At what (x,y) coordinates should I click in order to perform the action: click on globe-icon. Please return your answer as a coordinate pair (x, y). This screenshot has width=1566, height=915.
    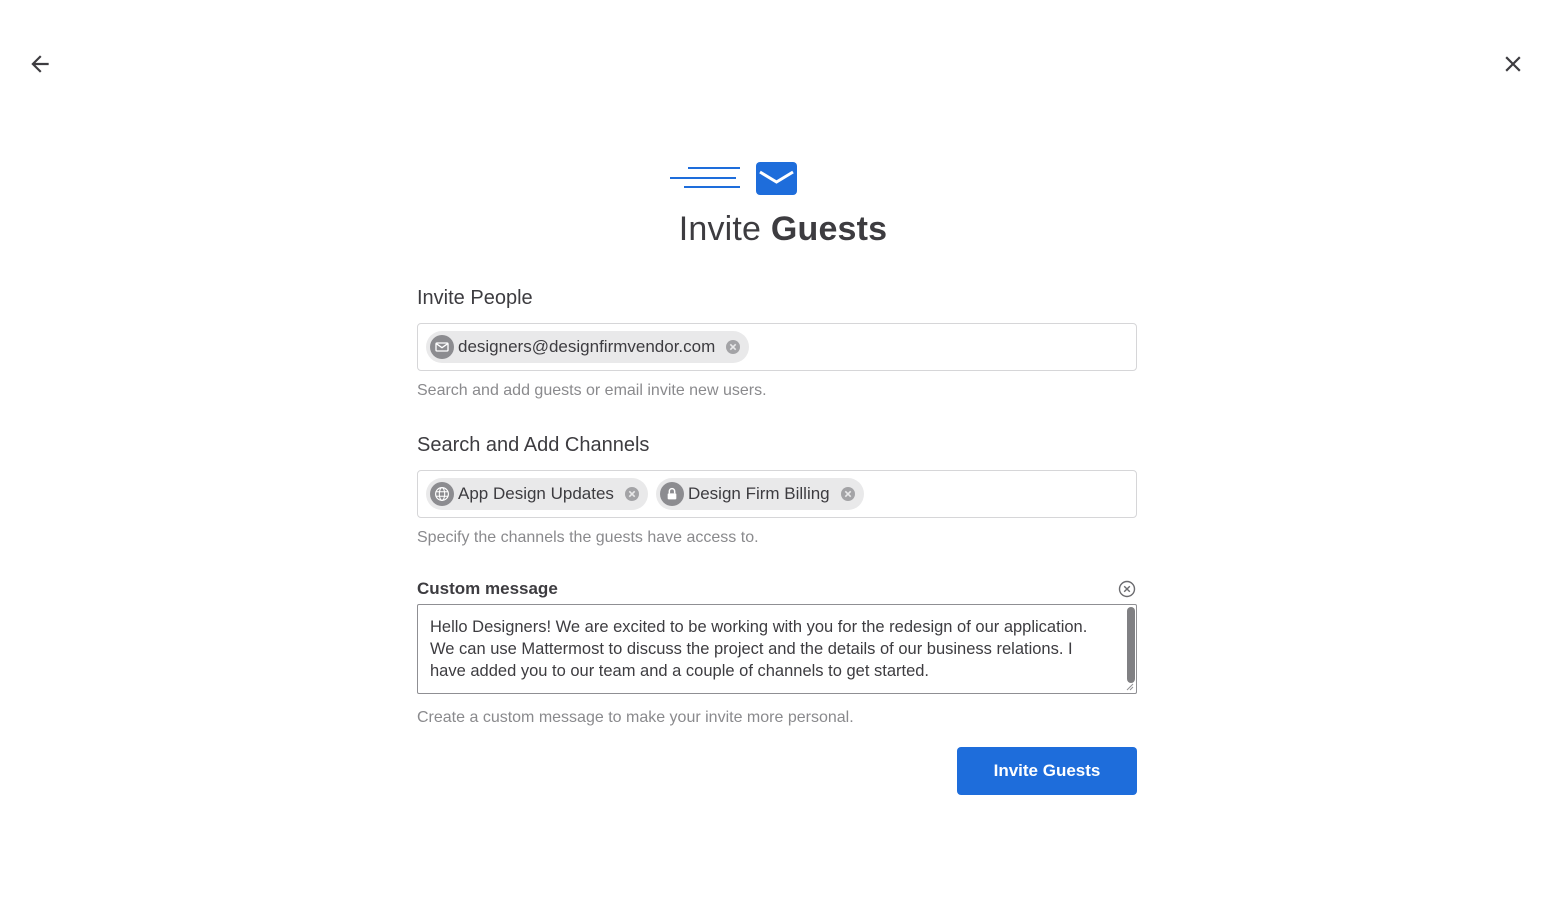
    Looking at the image, I should click on (442, 494).